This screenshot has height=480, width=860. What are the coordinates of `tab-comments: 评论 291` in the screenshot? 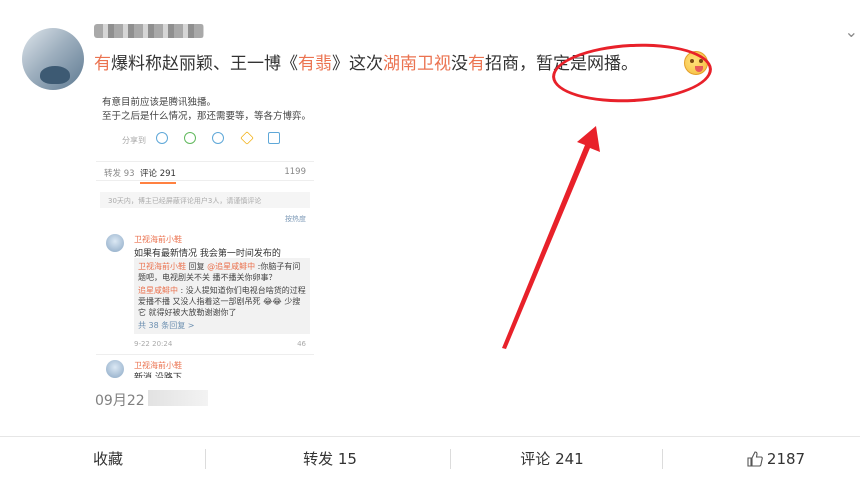 It's located at (158, 176).